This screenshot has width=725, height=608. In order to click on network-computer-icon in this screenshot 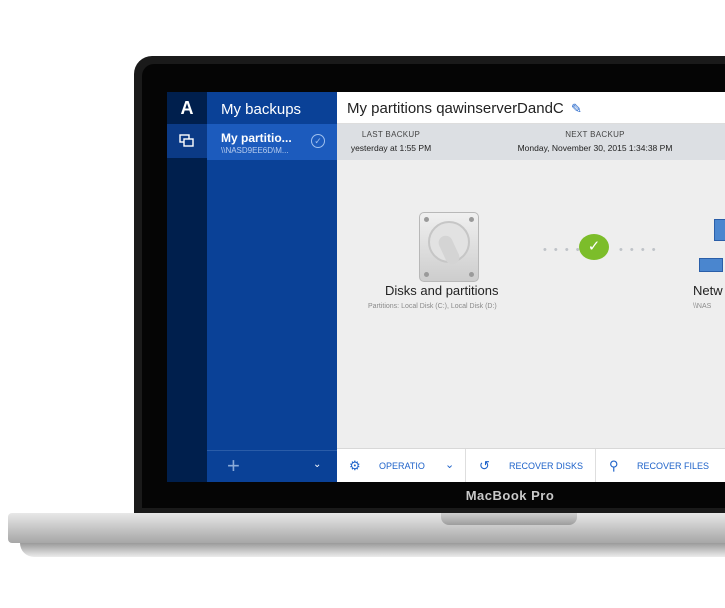, I will do `click(711, 265)`.